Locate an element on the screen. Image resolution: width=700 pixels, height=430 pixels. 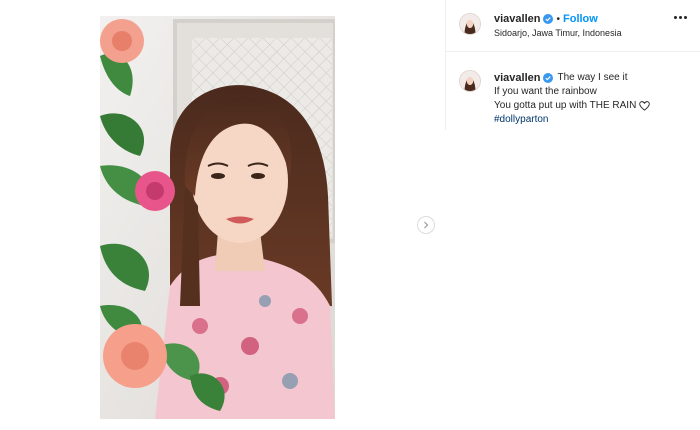
caption-line-3: You gotta put up with THE RAIN is located at coordinates (565, 105).